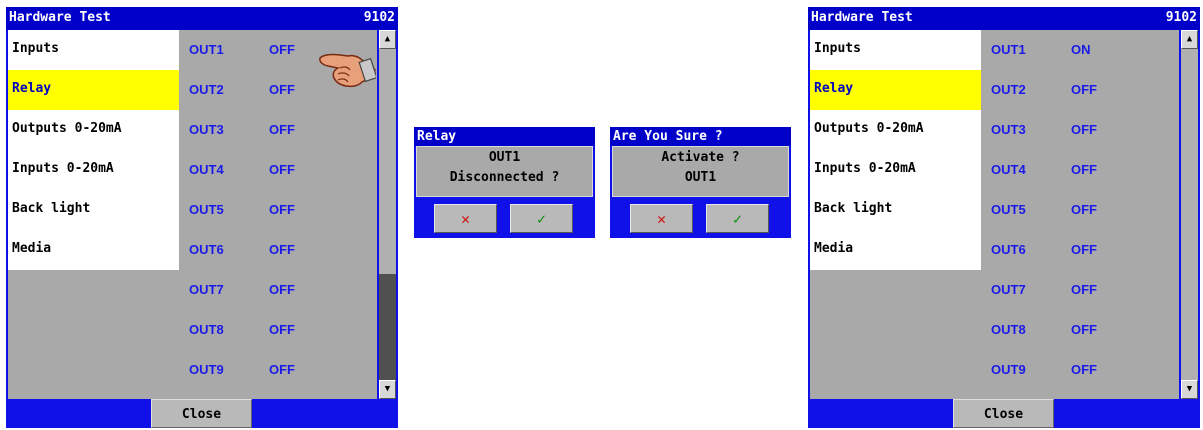 Image resolution: width=1203 pixels, height=430 pixels. Describe the element at coordinates (504, 157) in the screenshot. I see `dialog-message-line: OUT1` at that location.